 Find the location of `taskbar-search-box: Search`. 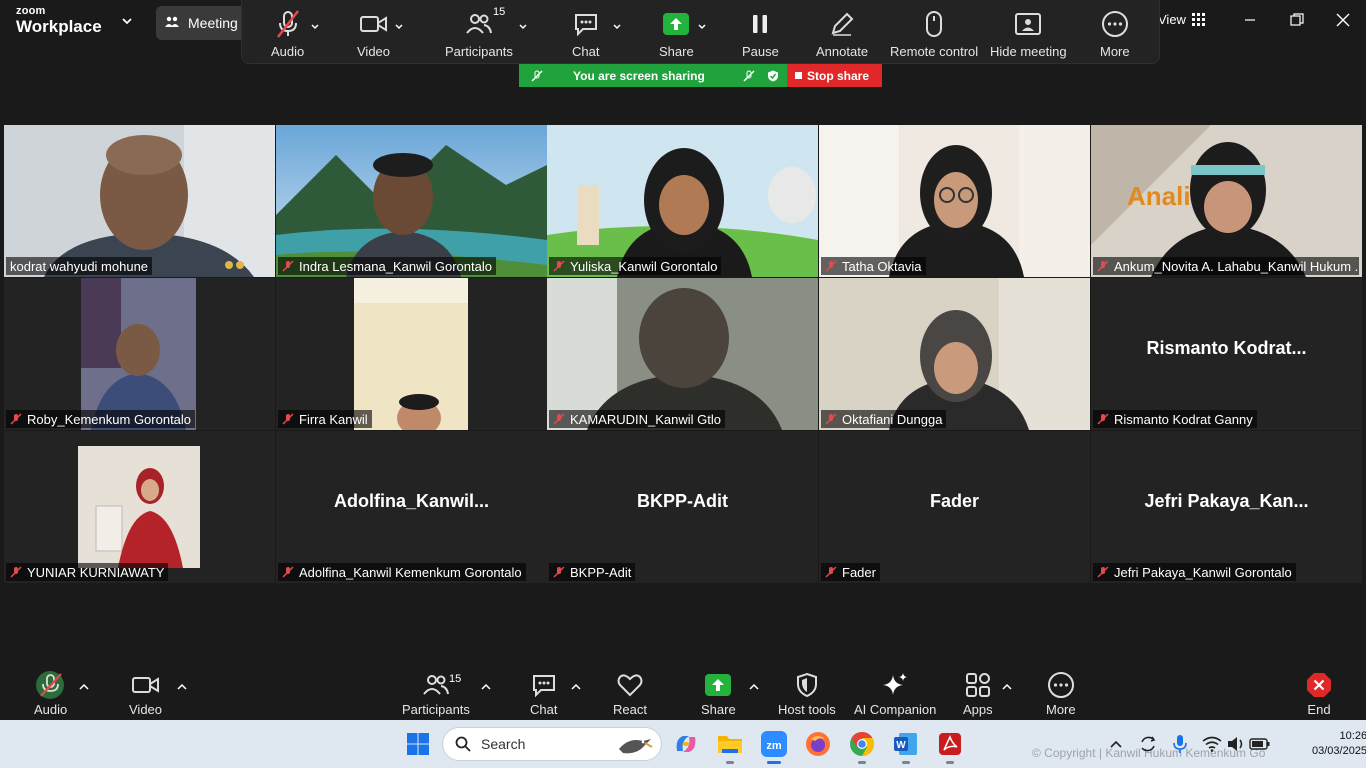

taskbar-search-box: Search is located at coordinates (552, 744).